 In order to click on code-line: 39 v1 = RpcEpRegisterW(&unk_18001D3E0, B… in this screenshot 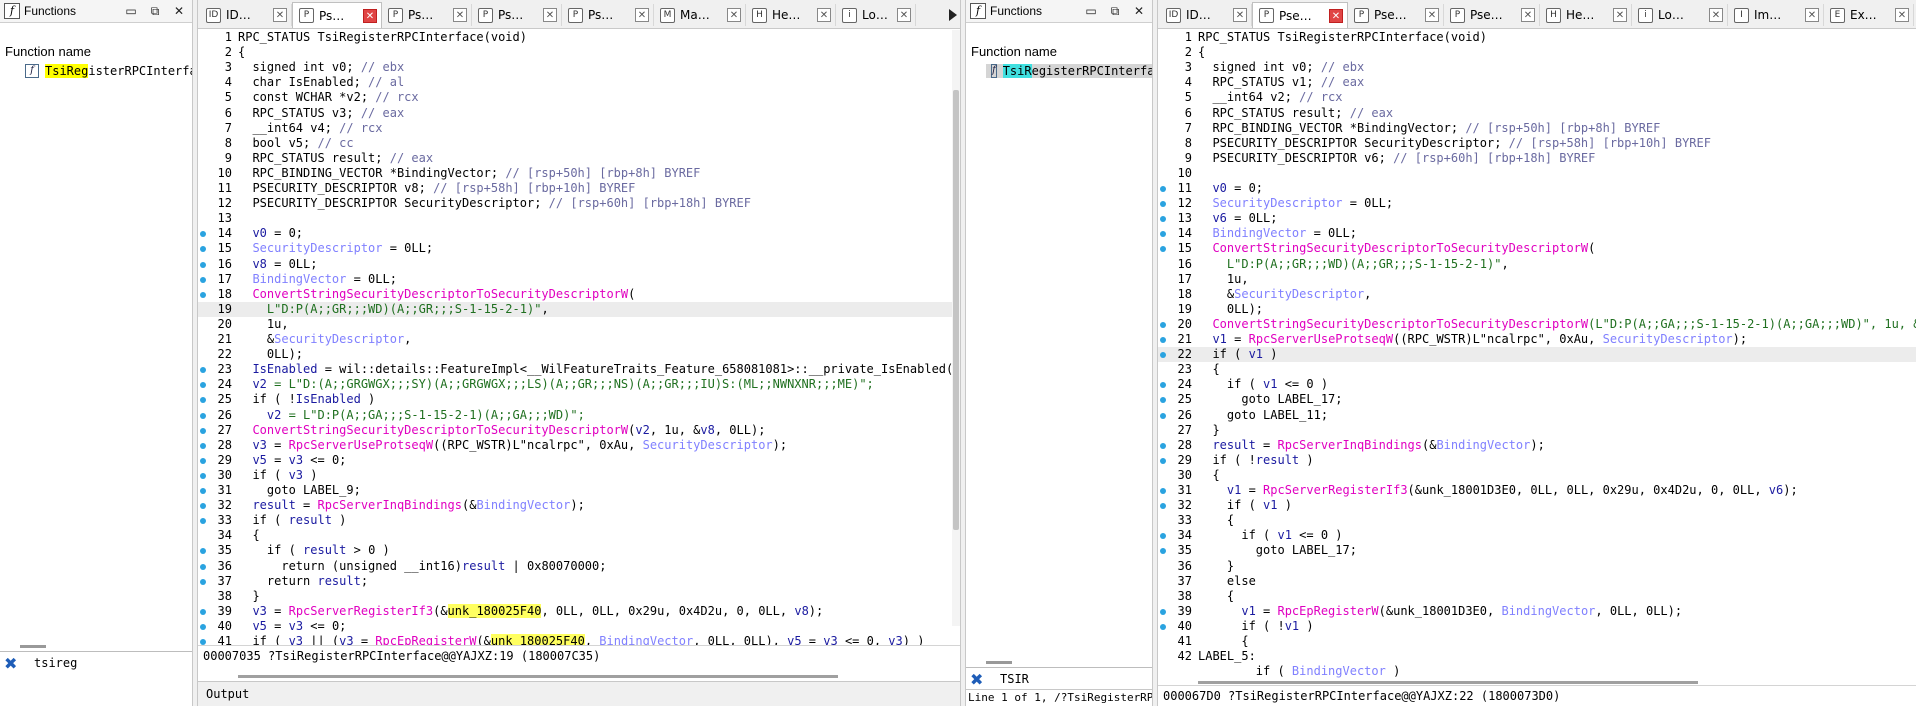, I will do `click(1537, 611)`.